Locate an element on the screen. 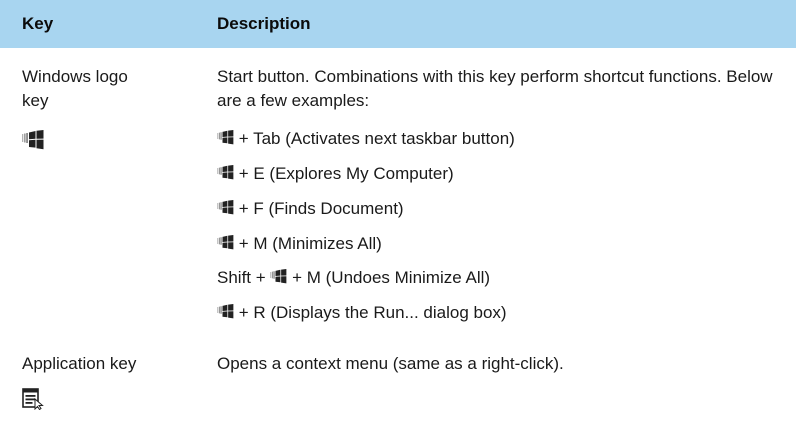  key-windows-logo: Windows logo key is located at coordinates (107, 89).